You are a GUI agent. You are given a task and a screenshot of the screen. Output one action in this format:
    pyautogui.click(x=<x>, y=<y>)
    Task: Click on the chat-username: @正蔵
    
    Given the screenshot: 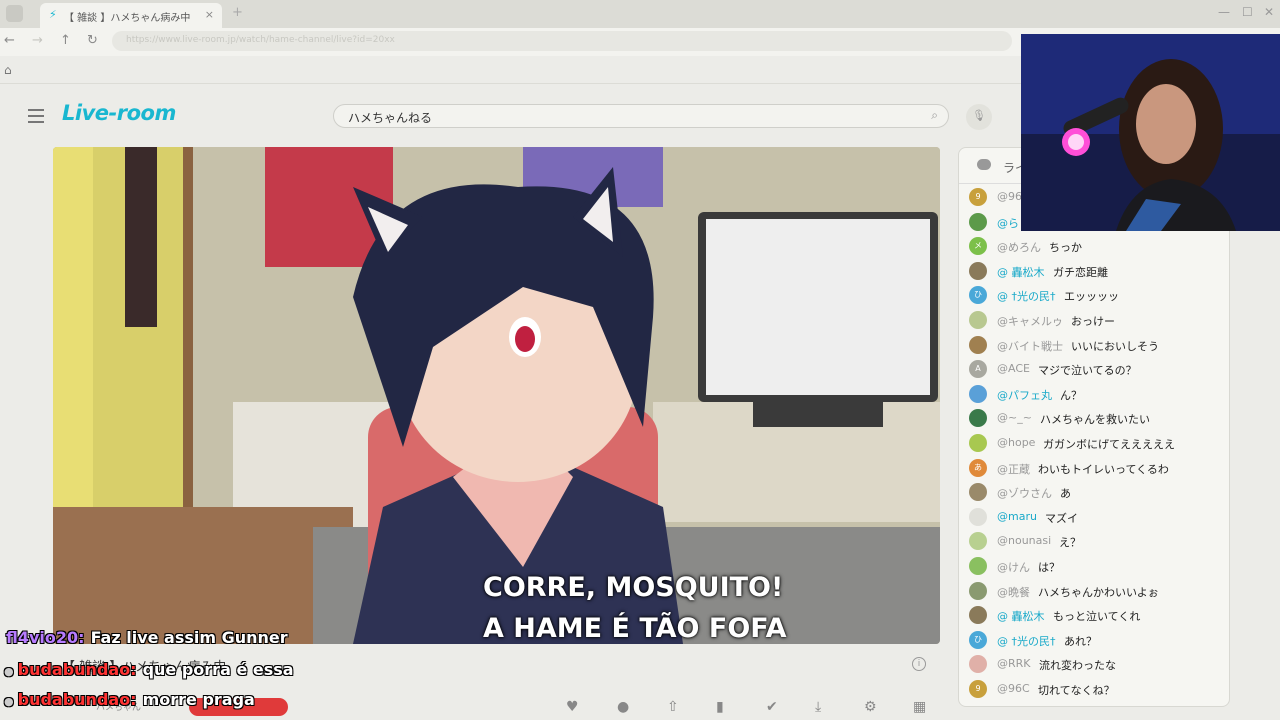 What is the action you would take?
    pyautogui.click(x=1013, y=469)
    